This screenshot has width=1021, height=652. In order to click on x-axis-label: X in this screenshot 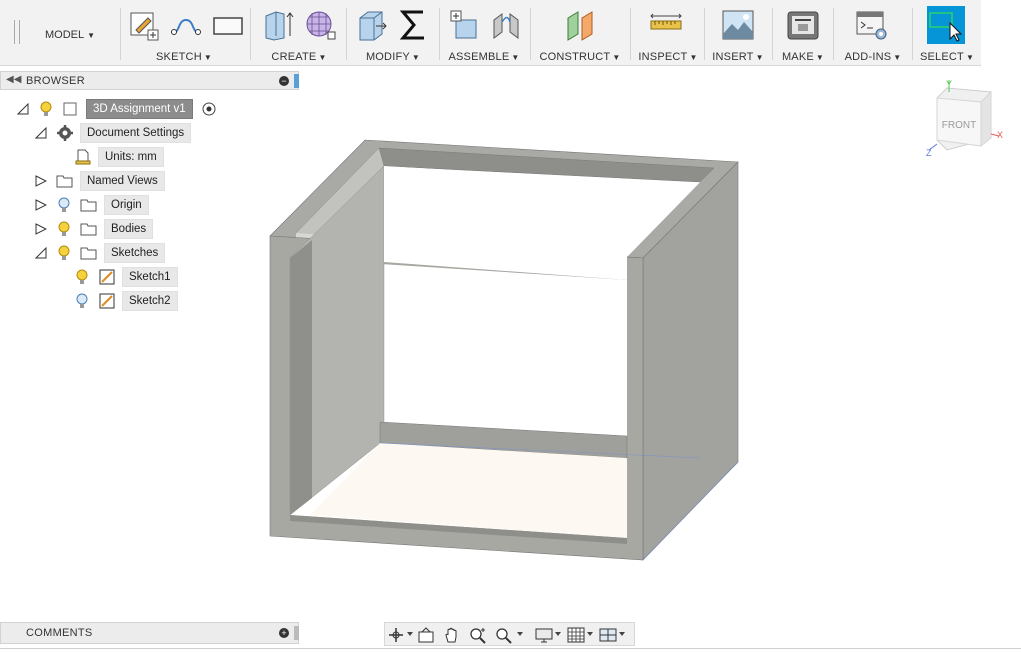, I will do `click(1000, 135)`.